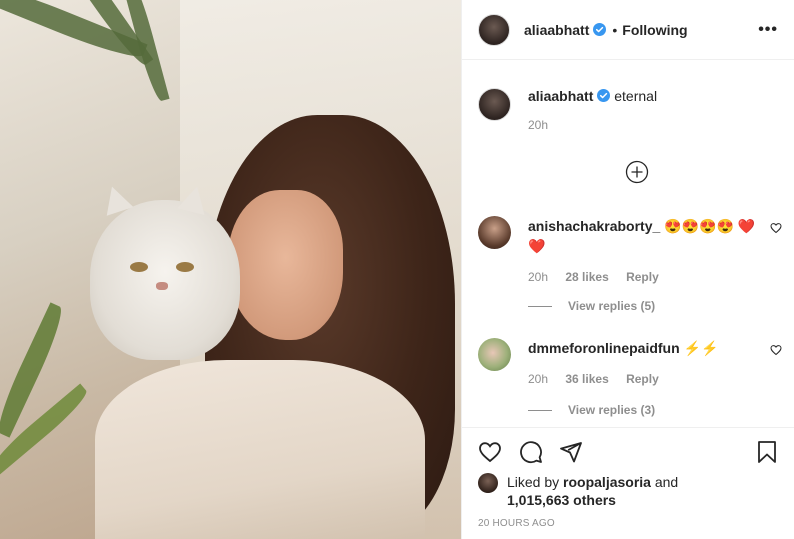 This screenshot has height=539, width=794. What do you see at coordinates (654, 30) in the screenshot?
I see `following-button: Following` at bounding box center [654, 30].